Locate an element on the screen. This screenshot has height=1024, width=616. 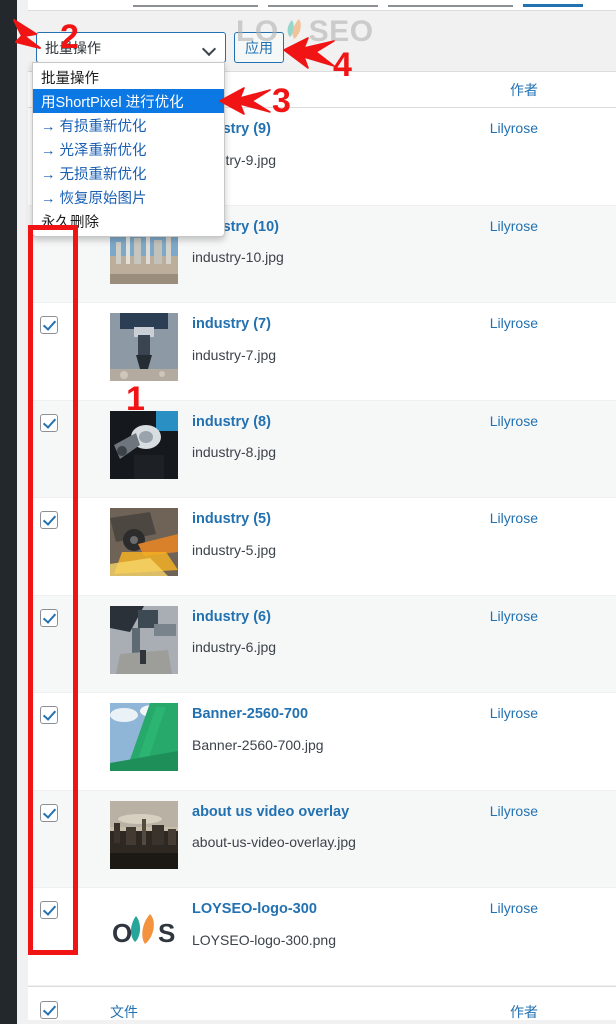
media-filename: industry-8.jpg is located at coordinates (234, 452).